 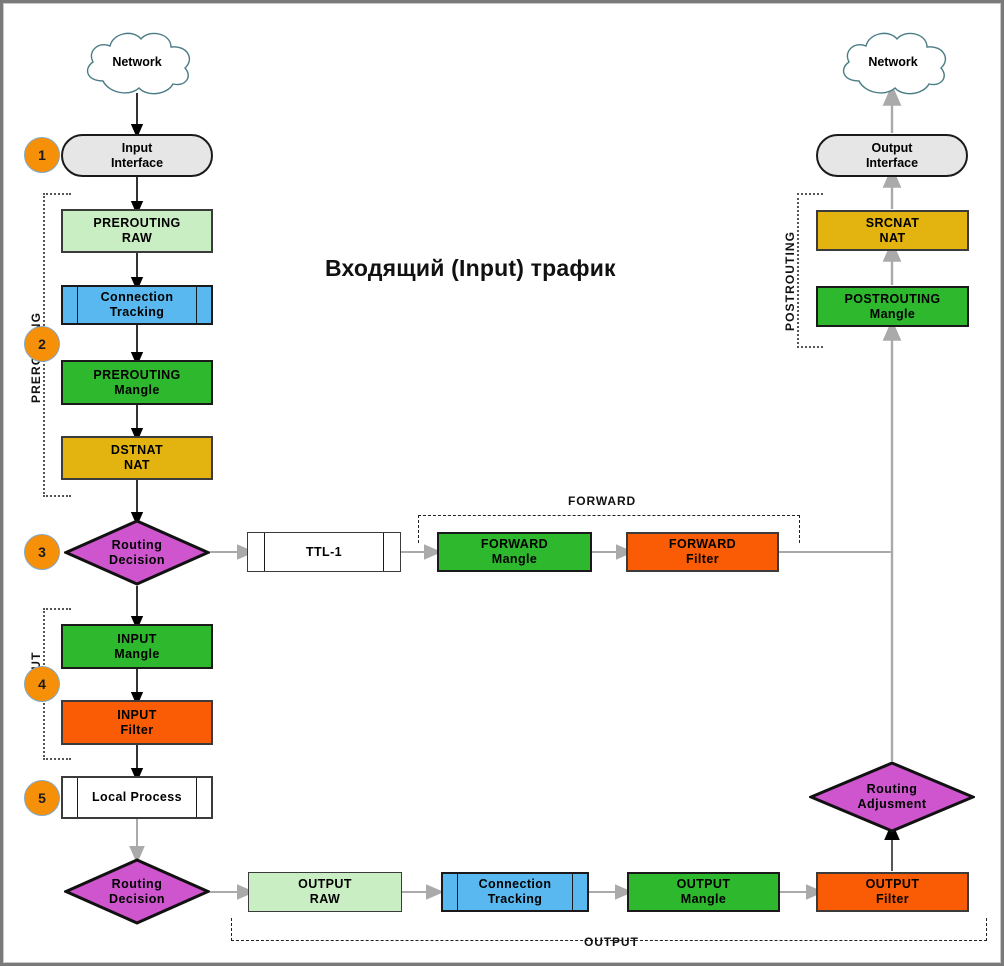 I want to click on node-output-raw: OUTPUT RAW, so click(x=325, y=892).